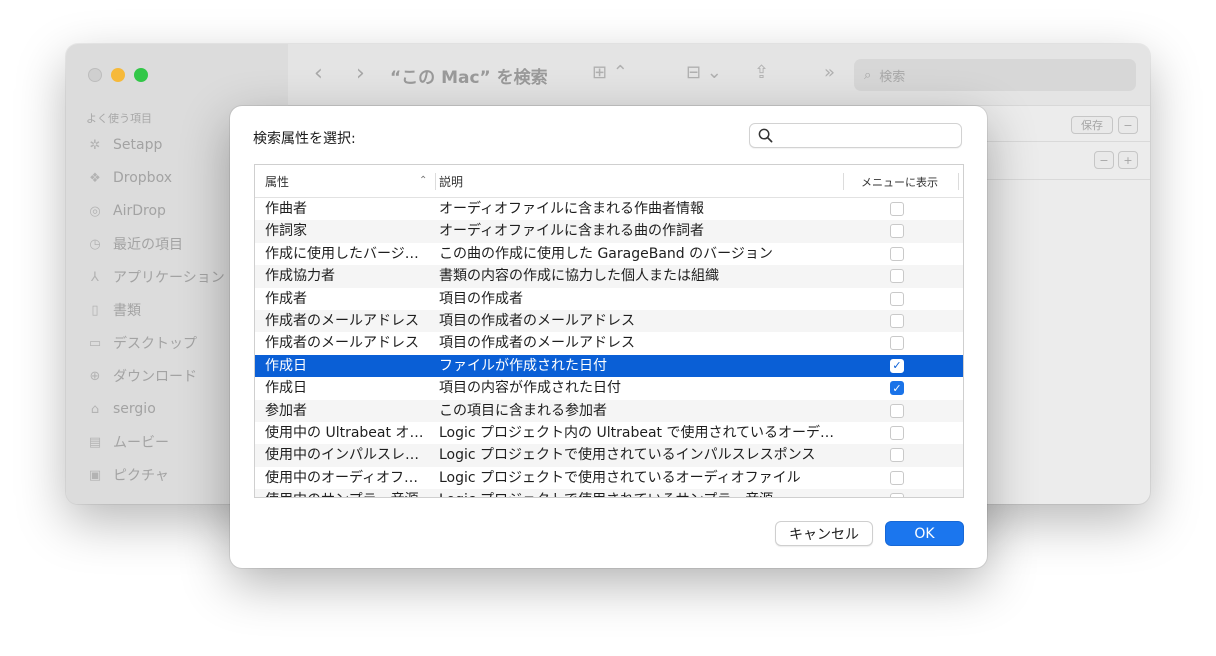  Describe the element at coordinates (286, 231) in the screenshot. I see `attribute-name-cell: 作詞家` at that location.